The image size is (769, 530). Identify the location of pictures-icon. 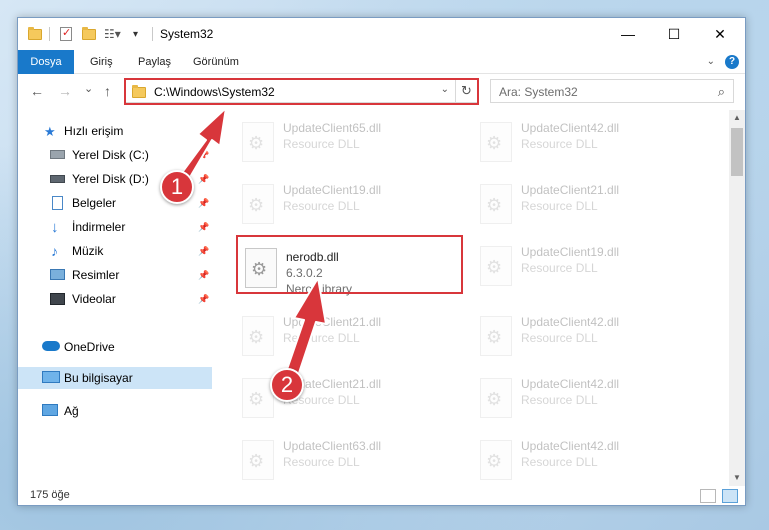
(57, 274).